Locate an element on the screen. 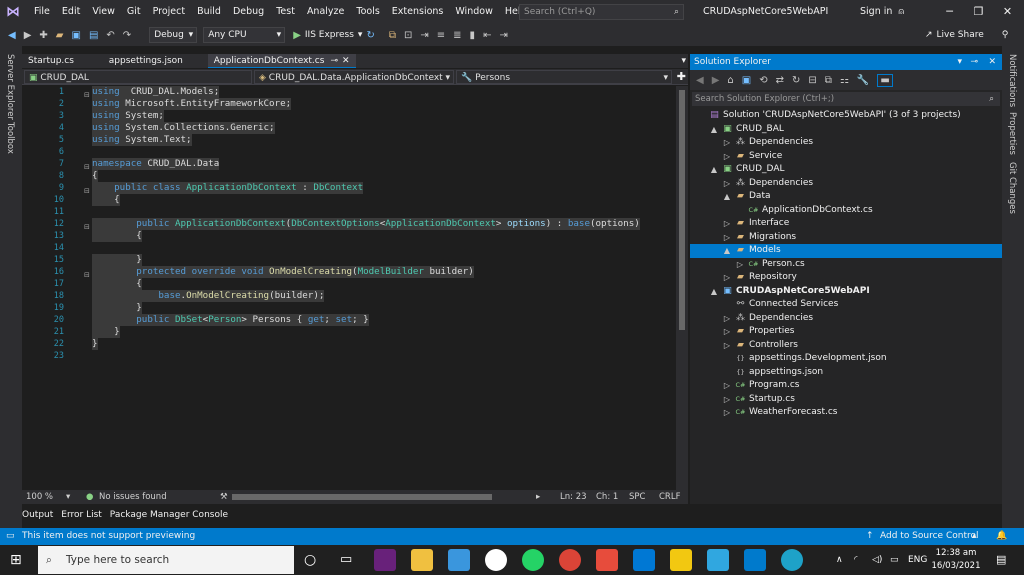 This screenshot has width=1024, height=575. menu-project: Project is located at coordinates (169, 12).